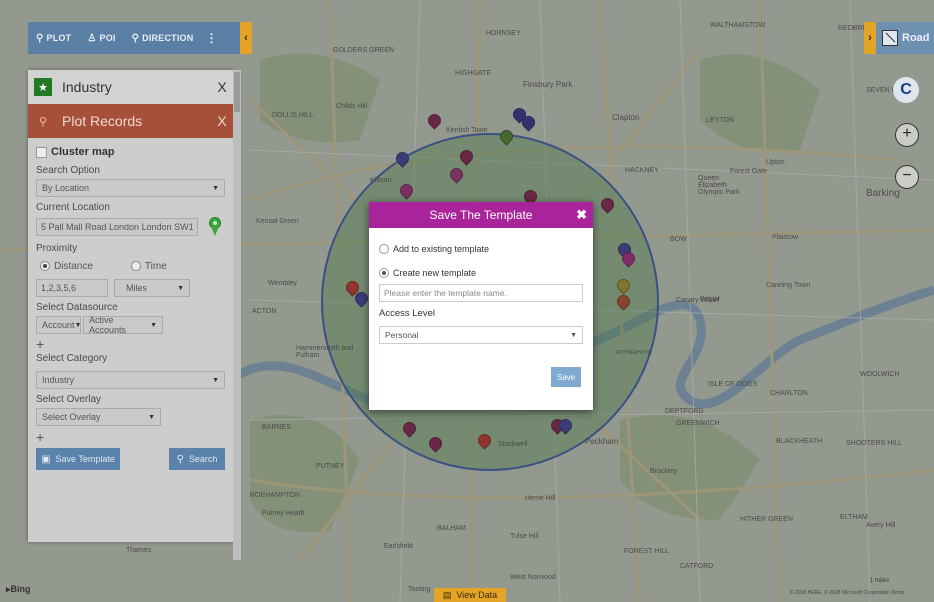  Describe the element at coordinates (215, 227) in the screenshot. I see `locate-me-icon` at that location.